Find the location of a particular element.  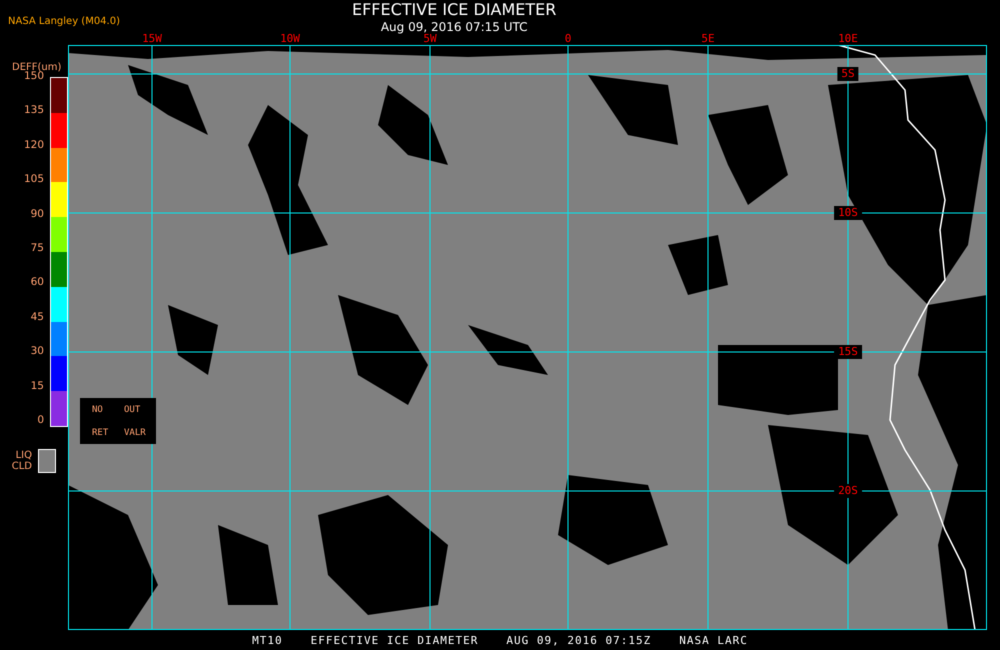

legend-tick-label: 60 is located at coordinates (37, 282).